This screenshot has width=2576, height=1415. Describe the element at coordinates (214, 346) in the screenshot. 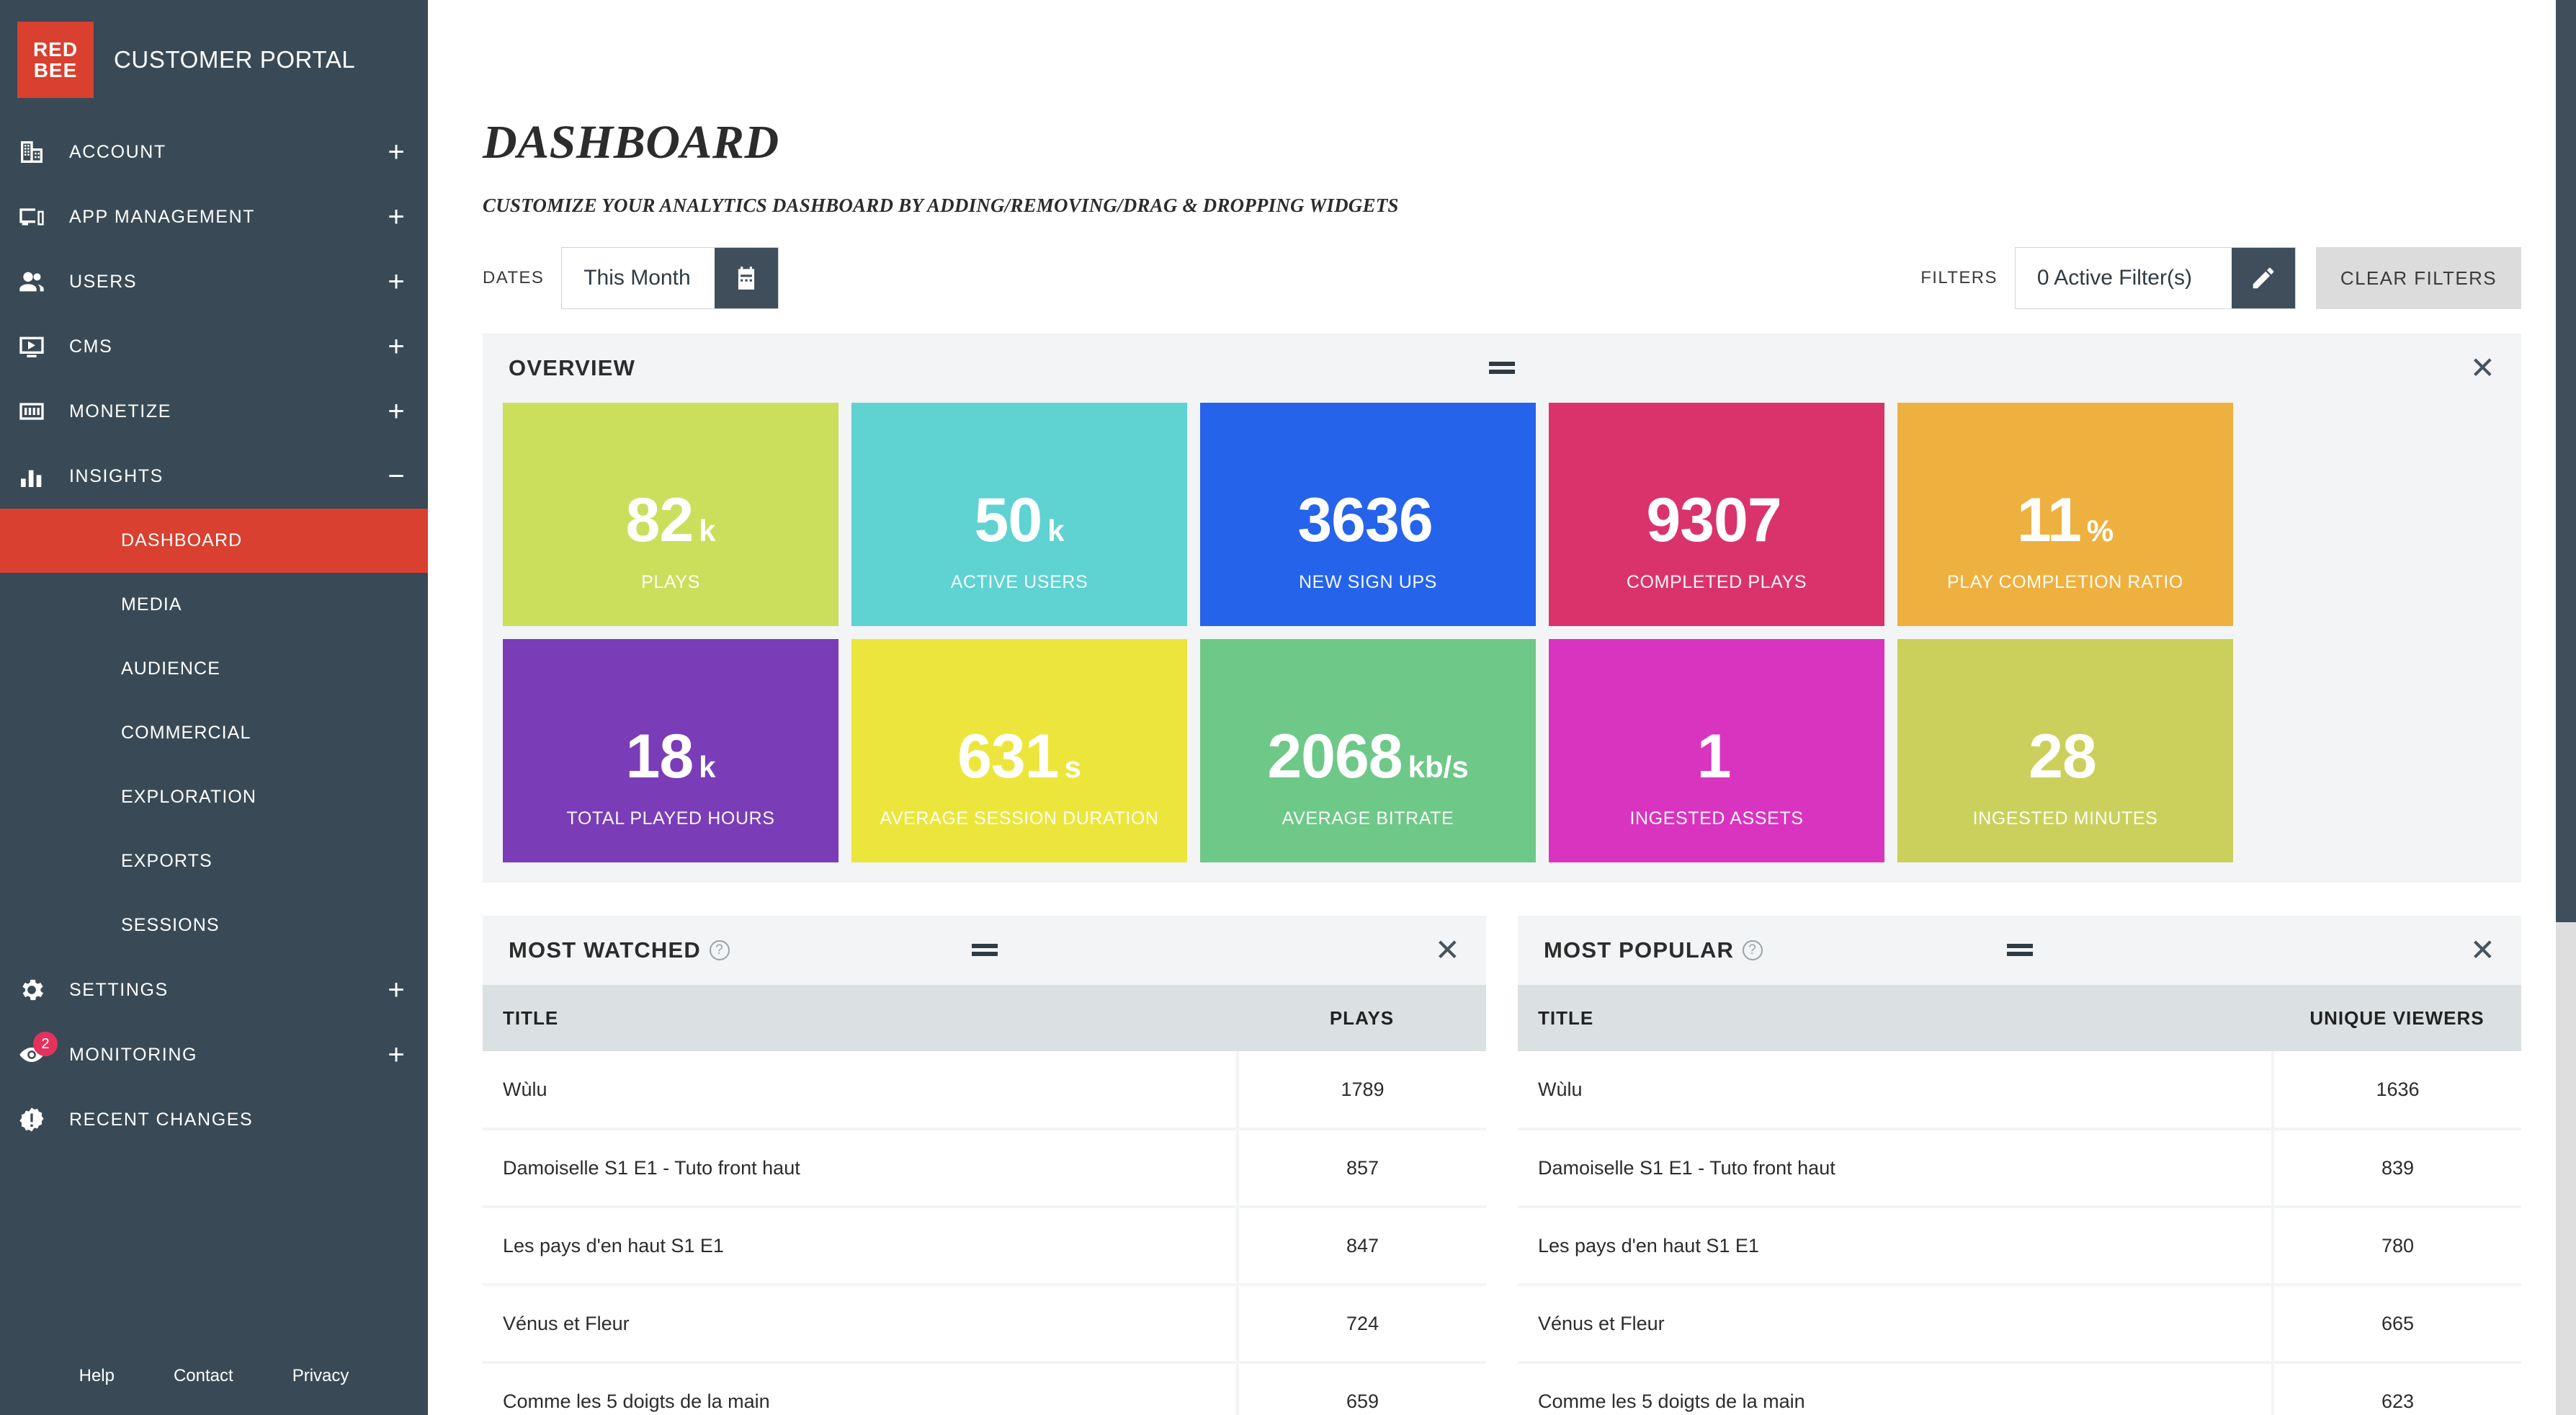

I see `sidebar-item-cms: CMS +` at that location.